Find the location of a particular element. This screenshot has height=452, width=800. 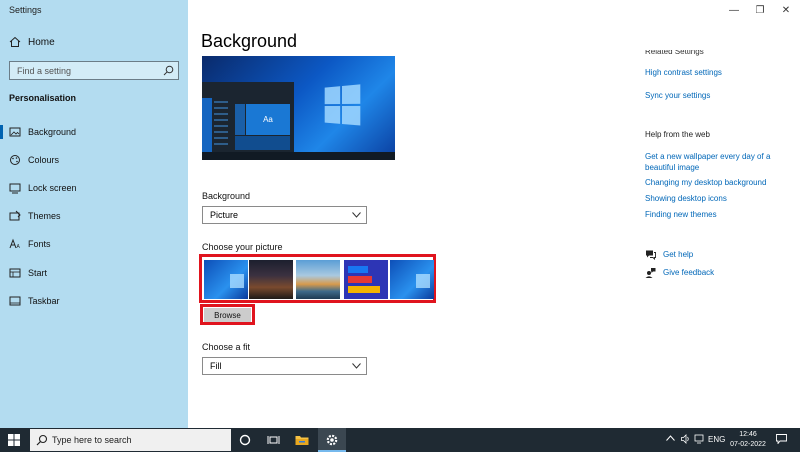

related-settings-heading: Related Settings is located at coordinates (674, 53).